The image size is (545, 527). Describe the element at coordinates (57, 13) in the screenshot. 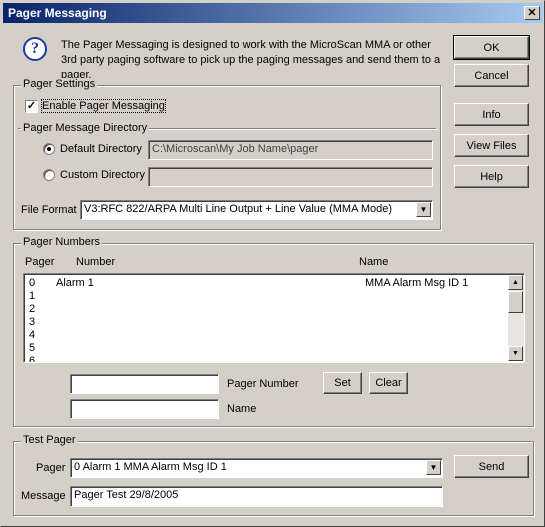

I see `window-title: Pager Messaging` at that location.